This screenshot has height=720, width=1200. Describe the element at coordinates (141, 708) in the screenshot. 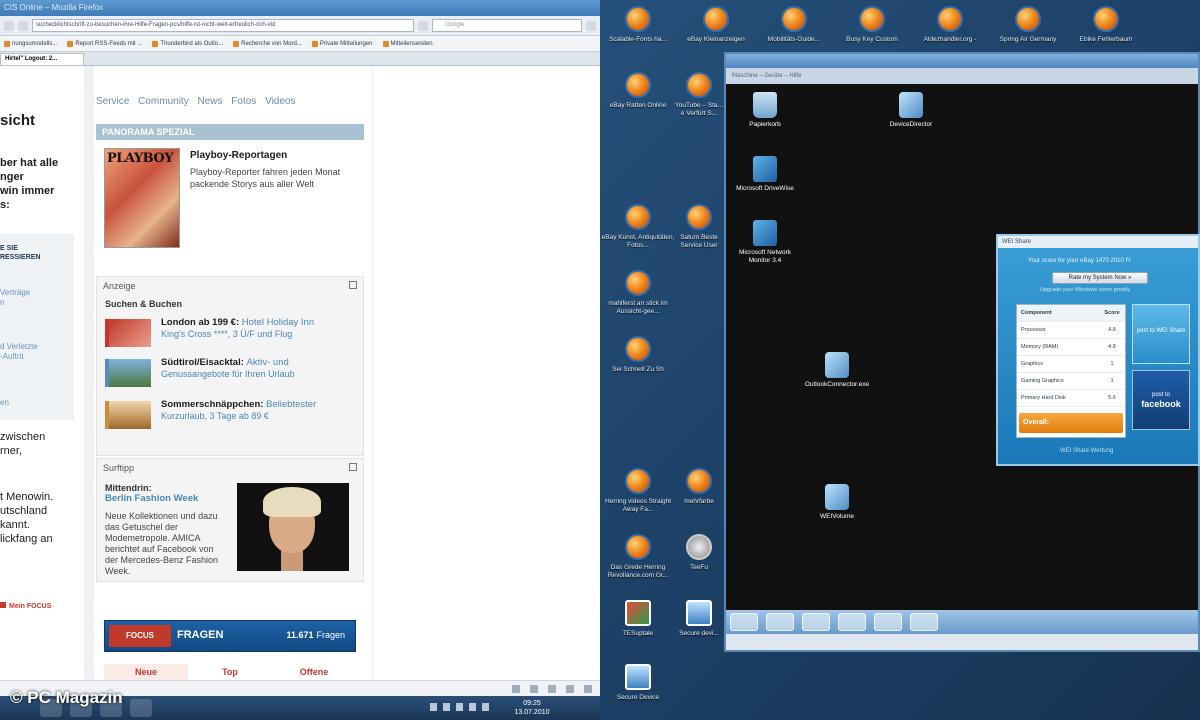

I see `taskbar-app-button` at that location.